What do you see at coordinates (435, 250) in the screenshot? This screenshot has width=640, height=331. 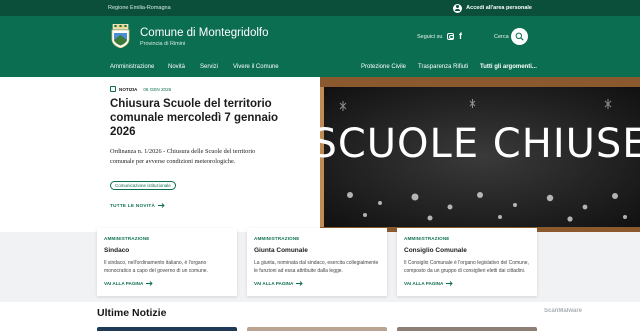 I see `card-title: Consiglio Comunale` at bounding box center [435, 250].